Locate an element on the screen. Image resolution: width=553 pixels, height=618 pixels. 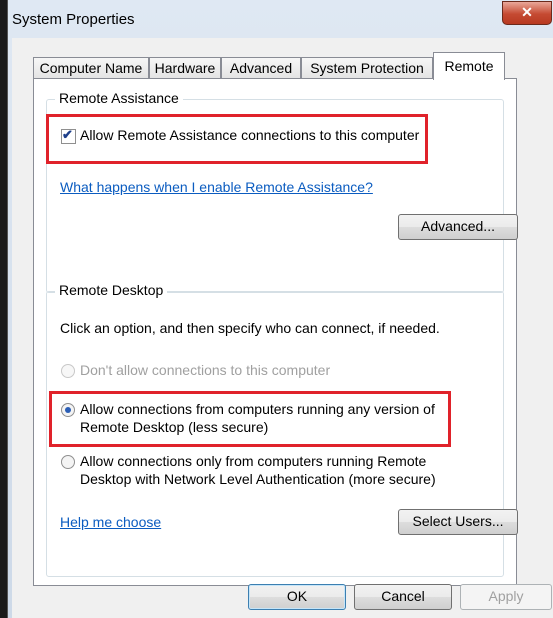
tab-computer-name: Computer Name is located at coordinates (91, 68).